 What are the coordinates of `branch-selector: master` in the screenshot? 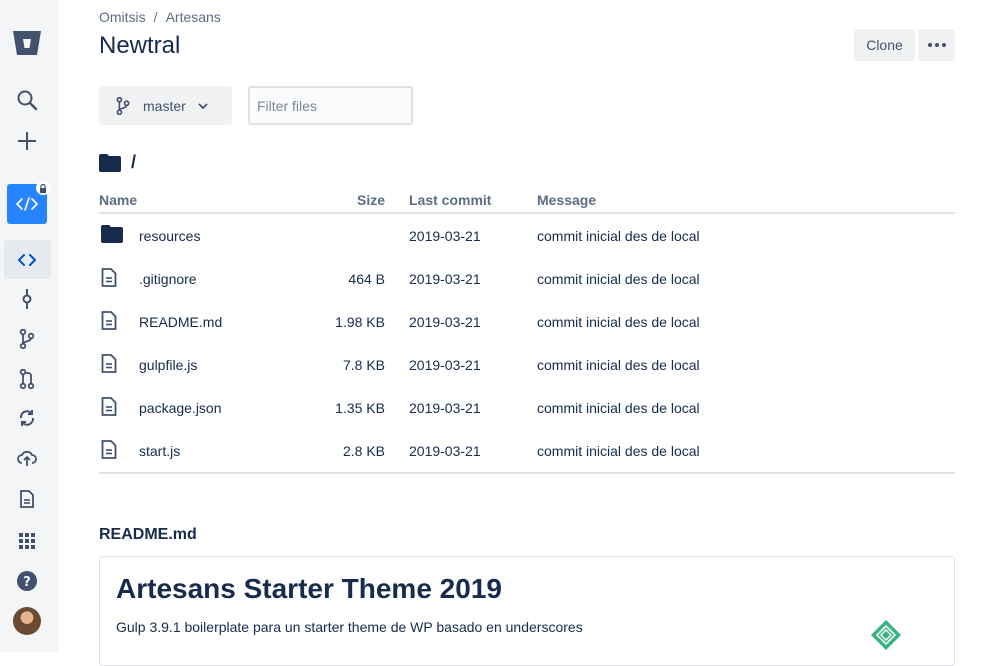 It's located at (165, 105).